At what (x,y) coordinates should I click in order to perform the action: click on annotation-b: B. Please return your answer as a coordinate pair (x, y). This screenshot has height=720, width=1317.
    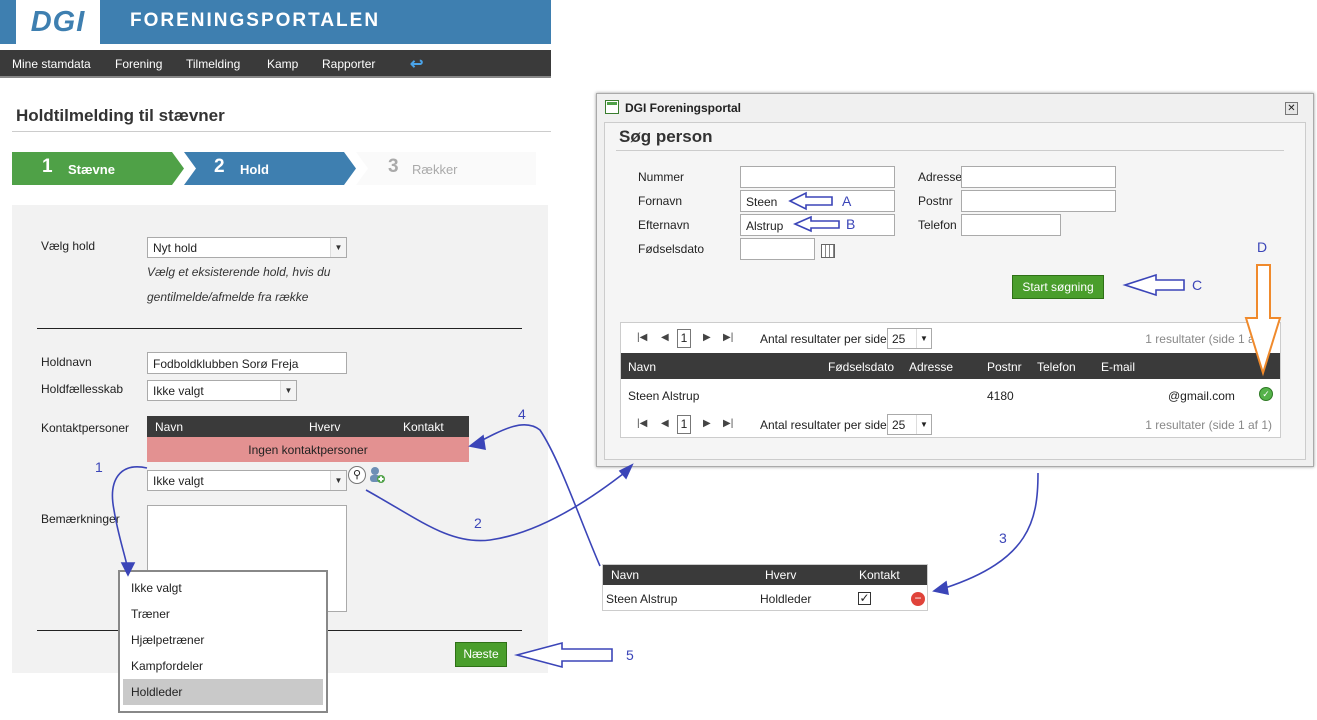
    Looking at the image, I should click on (851, 224).